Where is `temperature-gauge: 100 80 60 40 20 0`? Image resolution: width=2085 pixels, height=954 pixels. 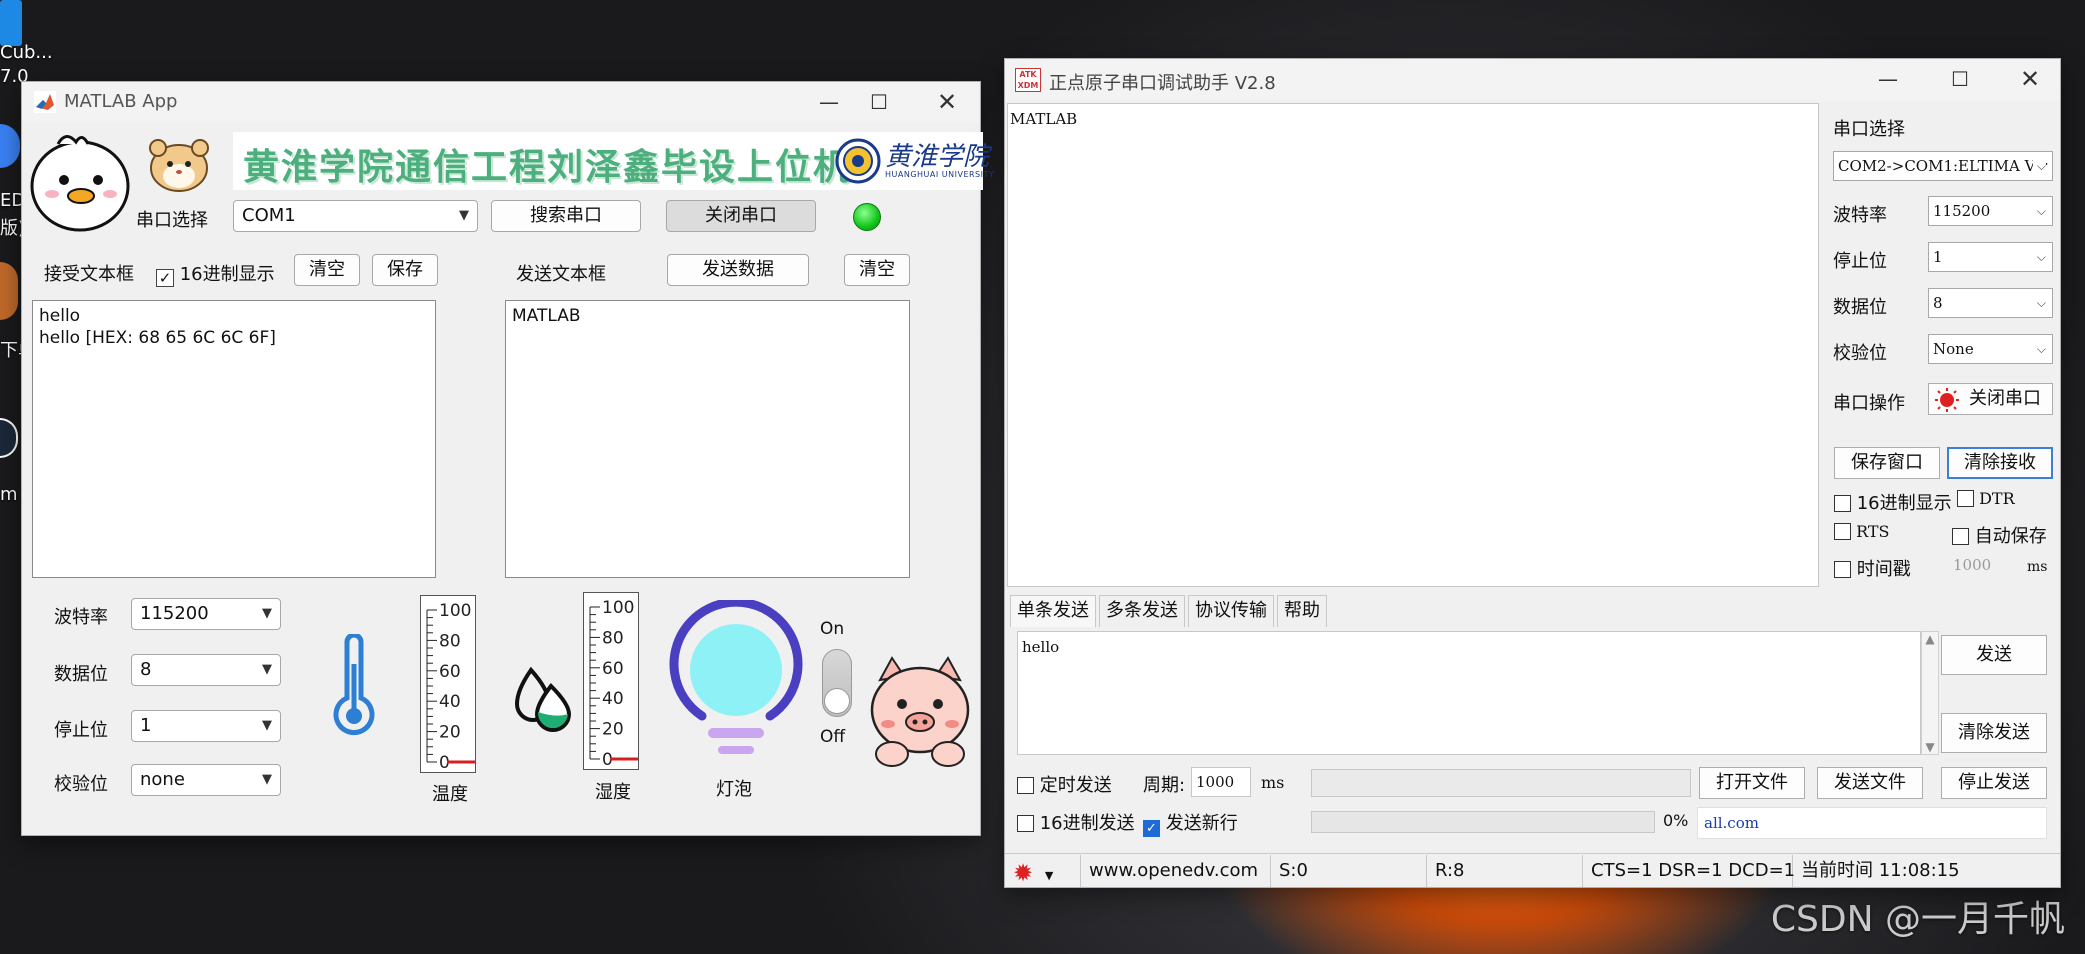 temperature-gauge: 100 80 60 40 20 0 is located at coordinates (448, 684).